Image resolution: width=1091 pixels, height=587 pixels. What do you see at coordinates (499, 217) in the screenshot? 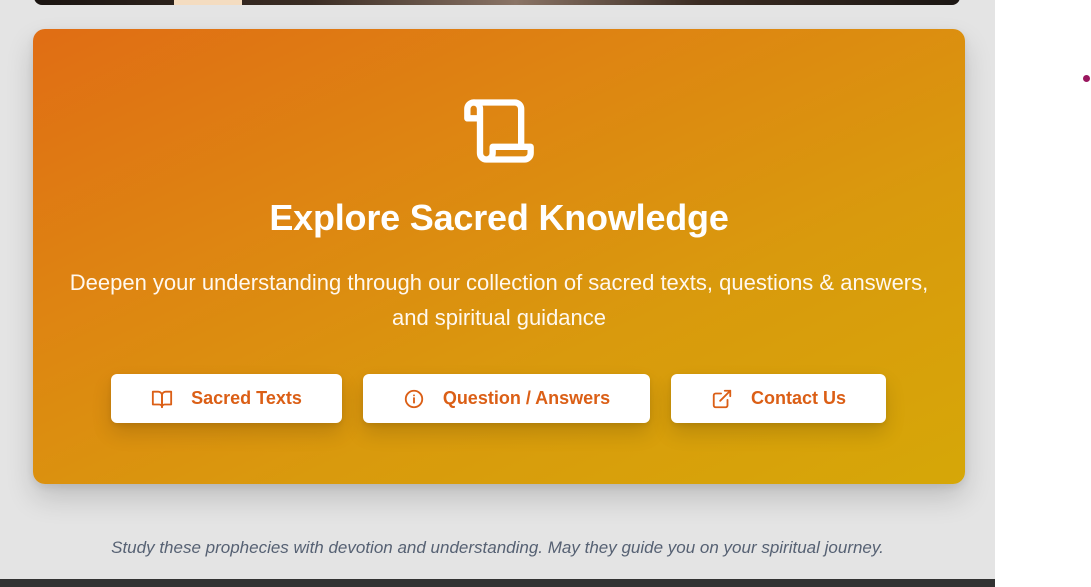
I see `section-title: Explore Sacred Knowledge` at bounding box center [499, 217].